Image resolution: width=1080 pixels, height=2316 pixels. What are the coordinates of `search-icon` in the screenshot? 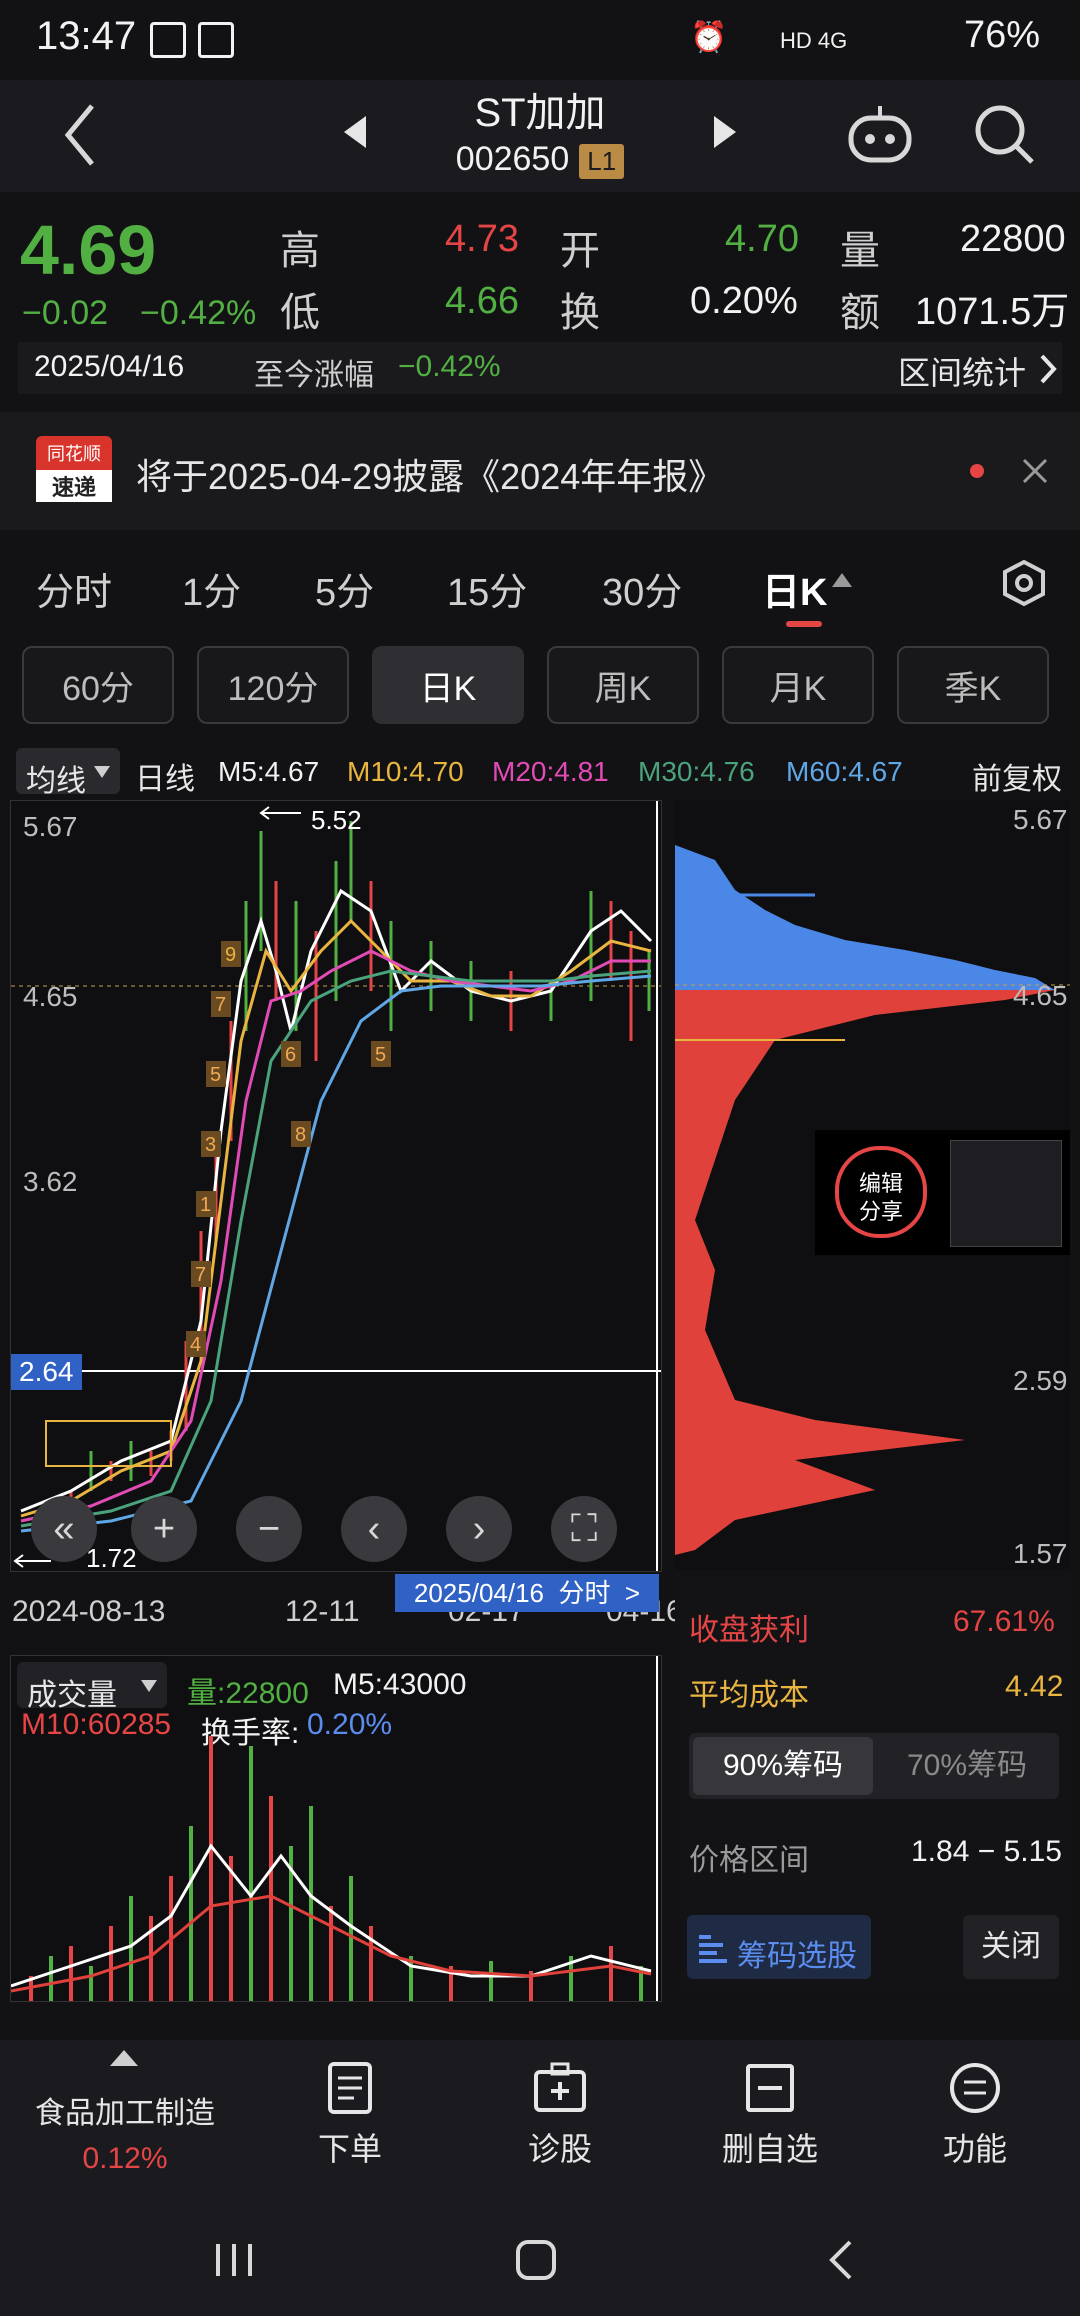 It's located at (1005, 135).